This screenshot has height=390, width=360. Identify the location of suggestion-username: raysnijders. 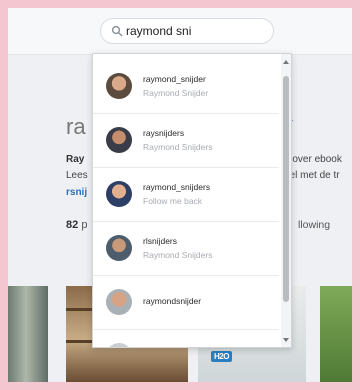
(164, 133).